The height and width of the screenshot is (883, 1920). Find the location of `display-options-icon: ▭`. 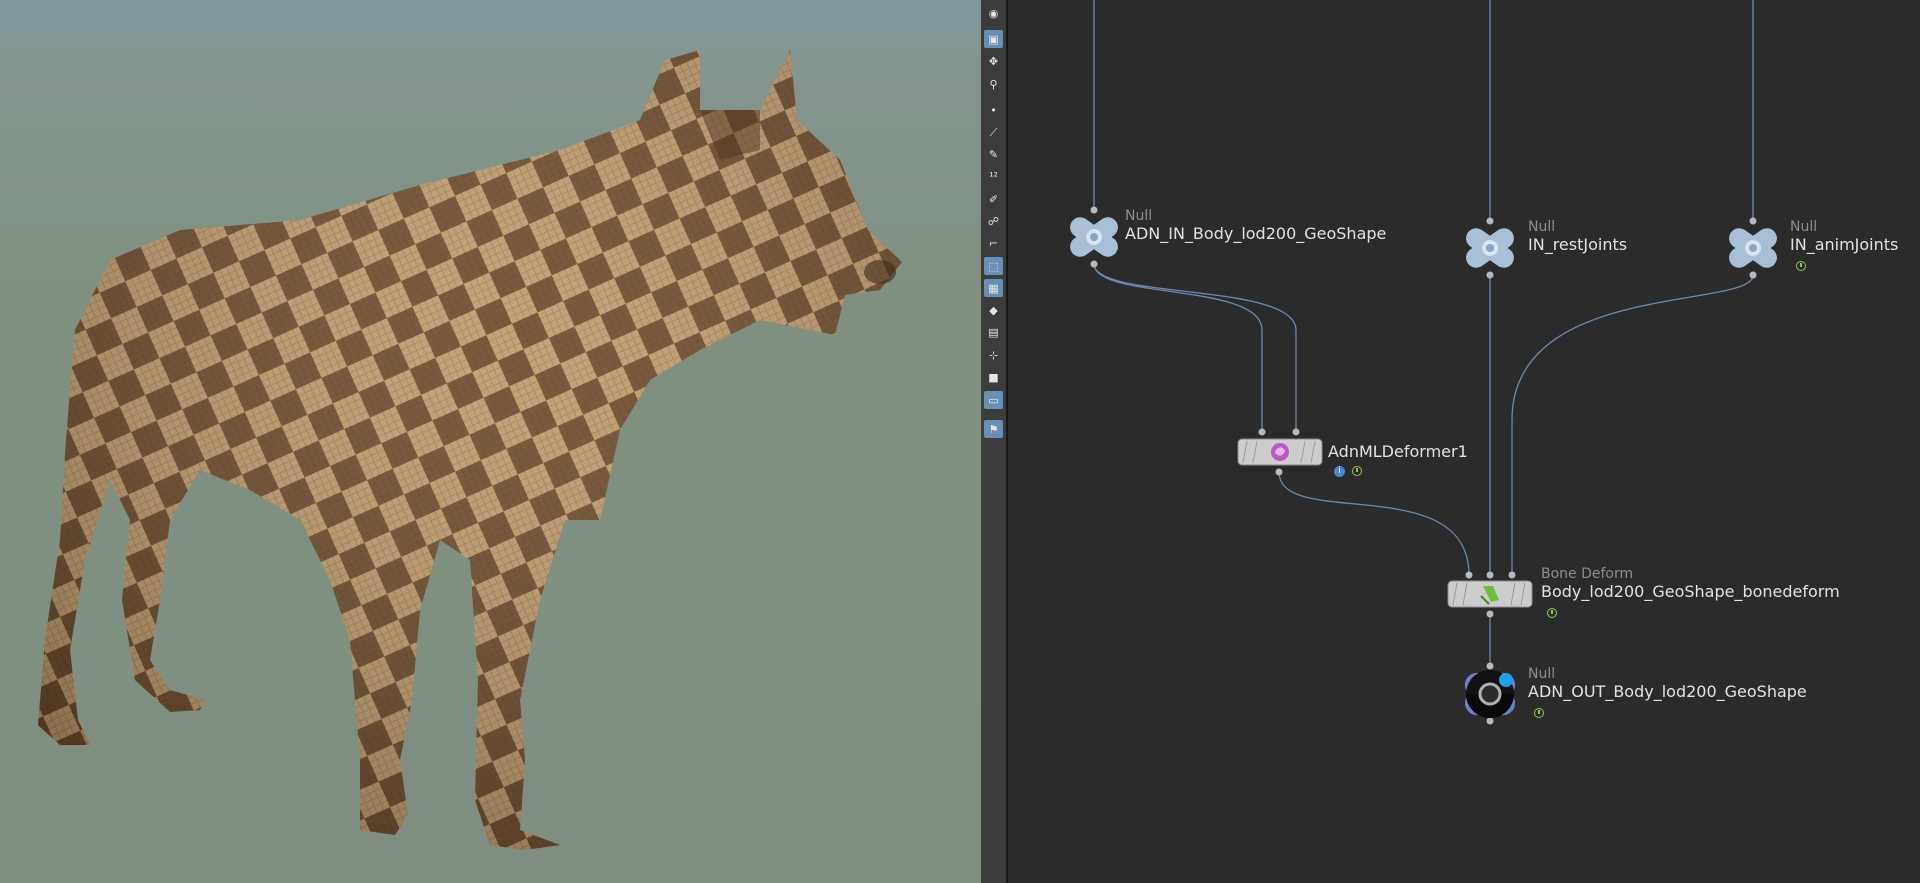

display-options-icon: ▭ is located at coordinates (993, 400).